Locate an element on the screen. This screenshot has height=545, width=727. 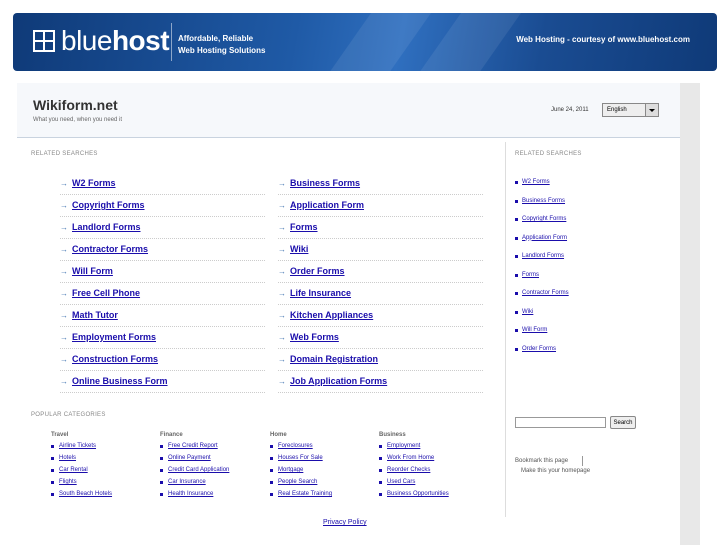
popular-category-link: Car Rental is located at coordinates (73, 470).